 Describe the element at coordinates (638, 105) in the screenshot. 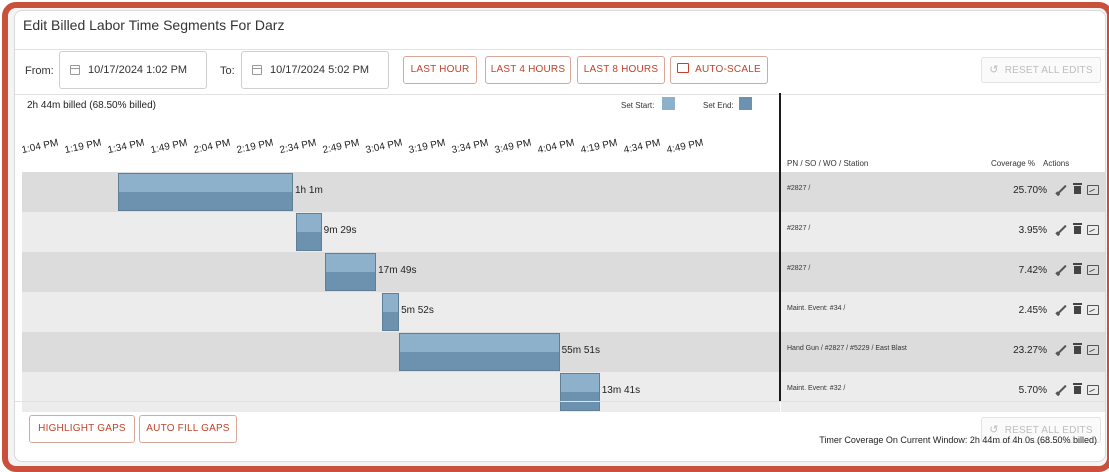

I see `set-start-label: Set Start:` at that location.